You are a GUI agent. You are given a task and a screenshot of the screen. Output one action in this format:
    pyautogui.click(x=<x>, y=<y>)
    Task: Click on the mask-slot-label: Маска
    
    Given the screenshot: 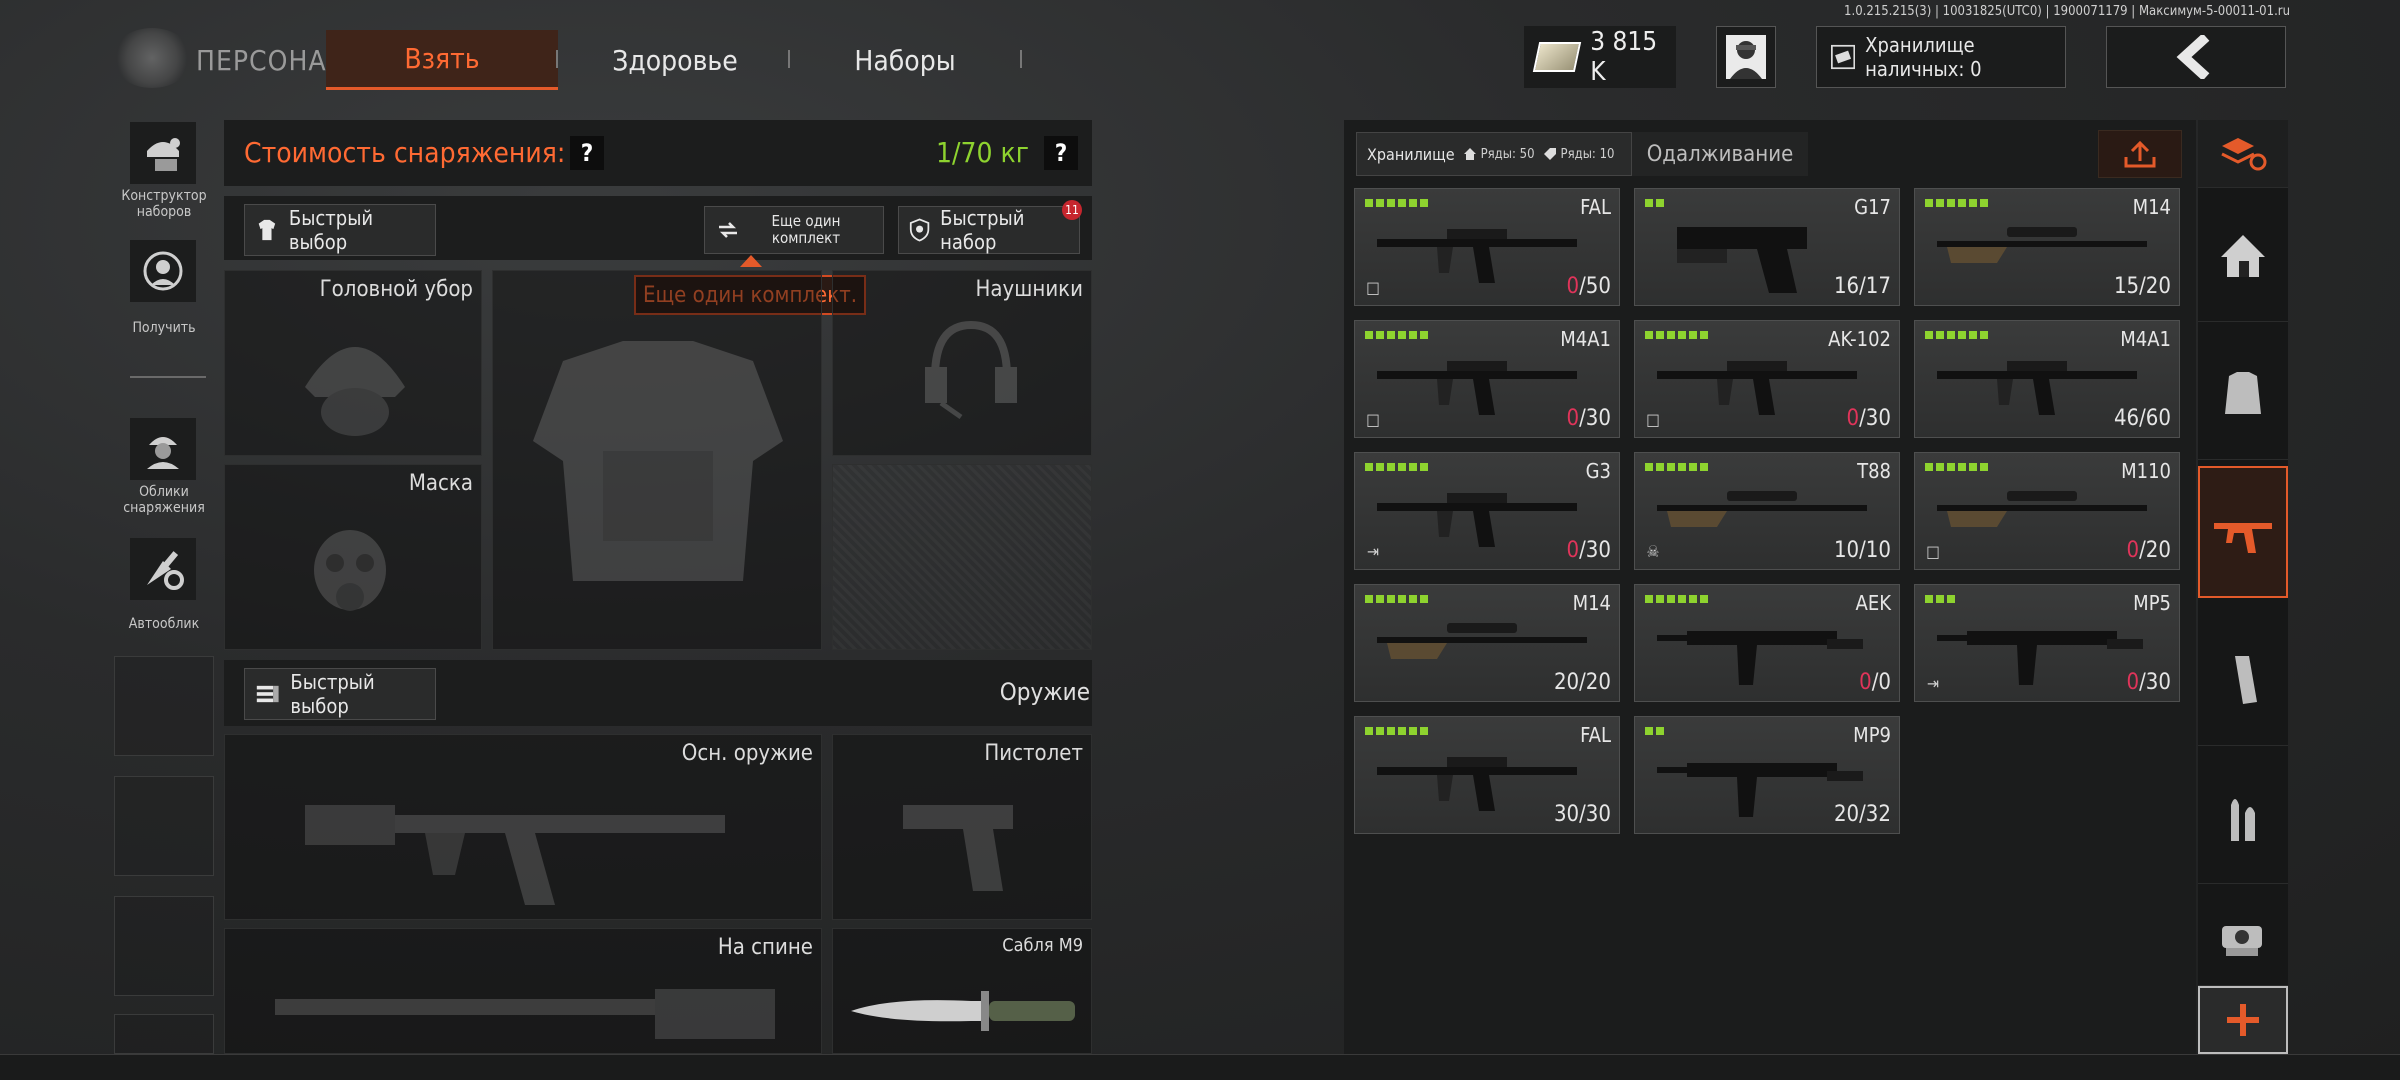 What is the action you would take?
    pyautogui.click(x=440, y=483)
    